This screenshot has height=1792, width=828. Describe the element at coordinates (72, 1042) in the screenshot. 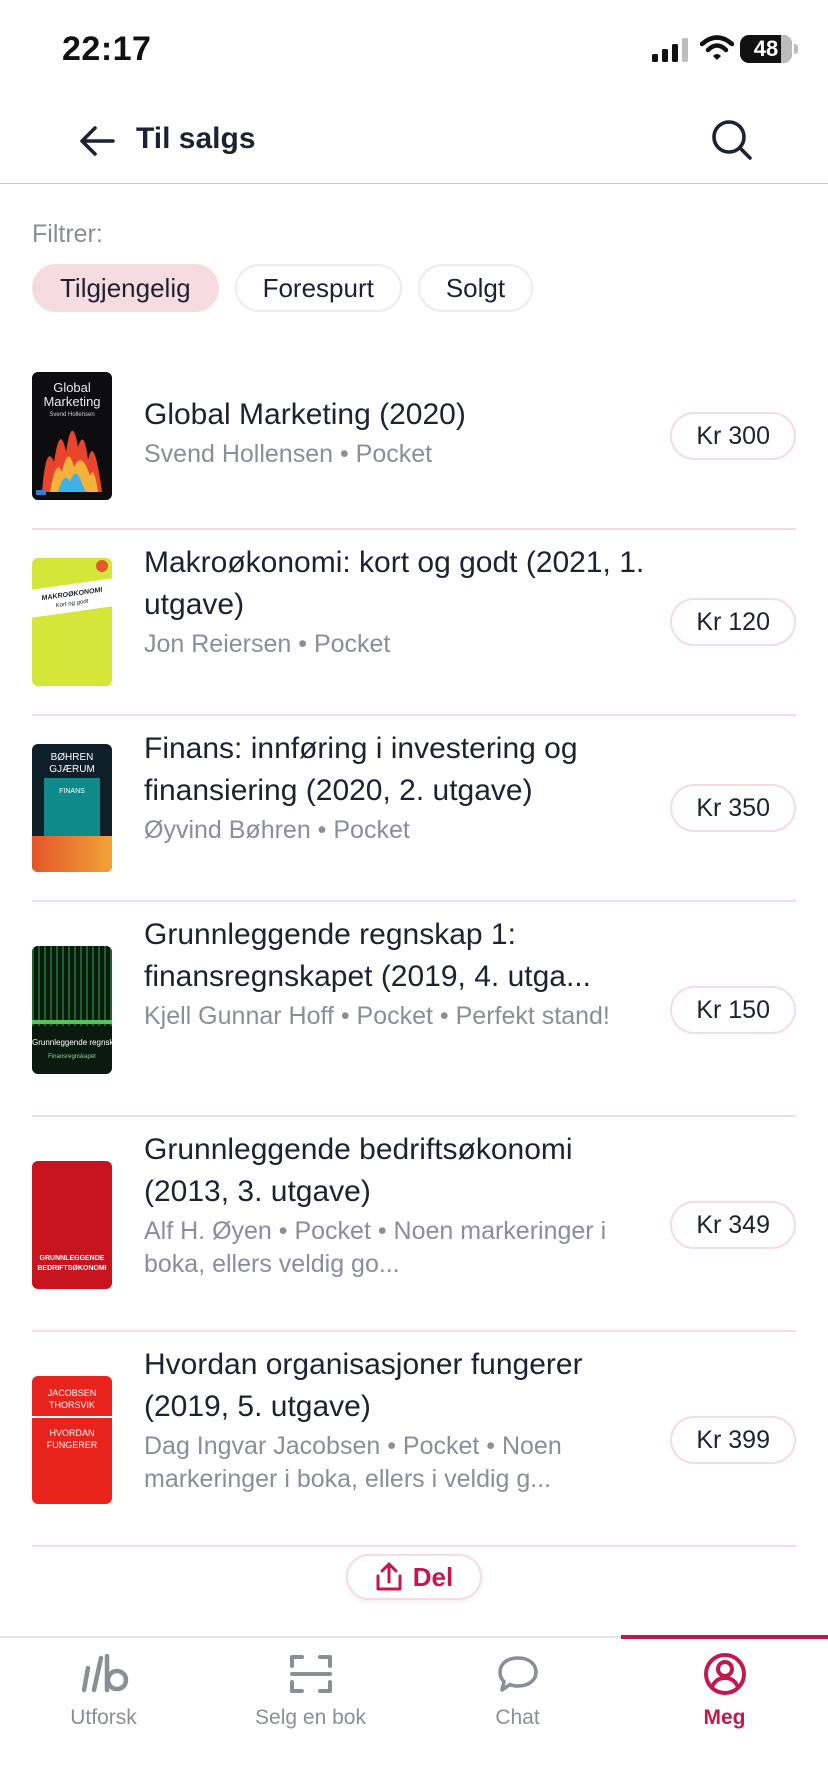

I see `cover-title: Grunnleggende regnskap` at that location.